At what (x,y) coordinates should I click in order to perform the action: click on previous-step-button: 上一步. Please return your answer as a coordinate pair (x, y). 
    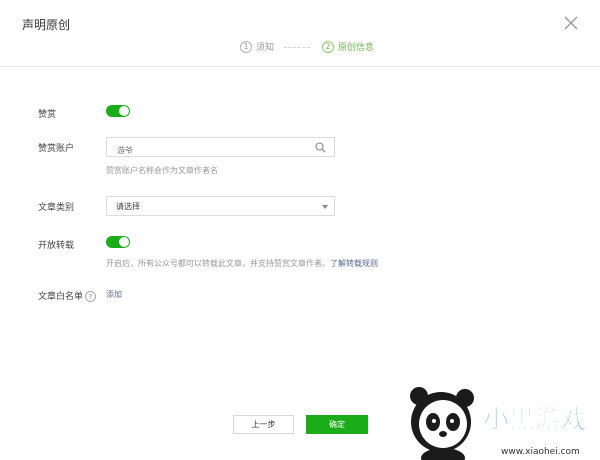
    Looking at the image, I should click on (263, 424).